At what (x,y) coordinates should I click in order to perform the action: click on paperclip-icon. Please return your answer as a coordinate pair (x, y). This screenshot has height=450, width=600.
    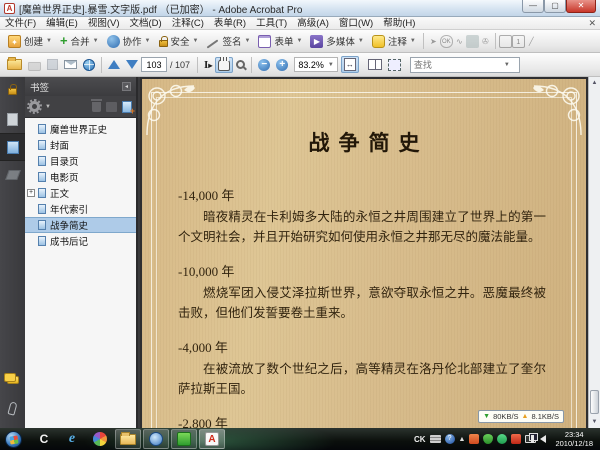
    Looking at the image, I should click on (12, 408).